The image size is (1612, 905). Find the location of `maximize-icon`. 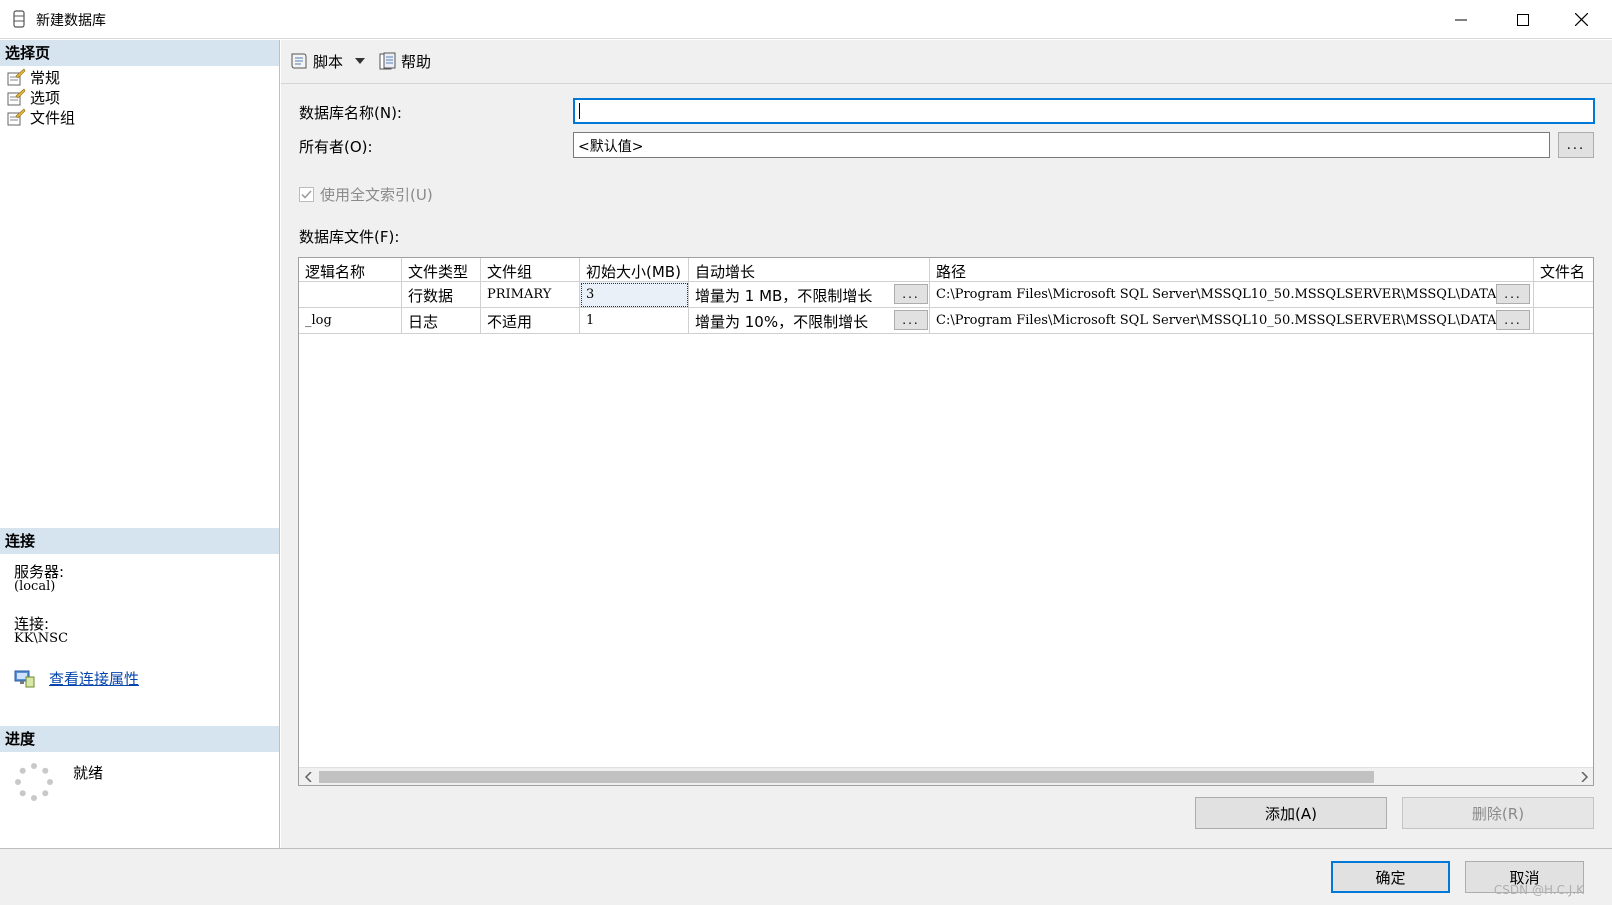

maximize-icon is located at coordinates (1523, 19).